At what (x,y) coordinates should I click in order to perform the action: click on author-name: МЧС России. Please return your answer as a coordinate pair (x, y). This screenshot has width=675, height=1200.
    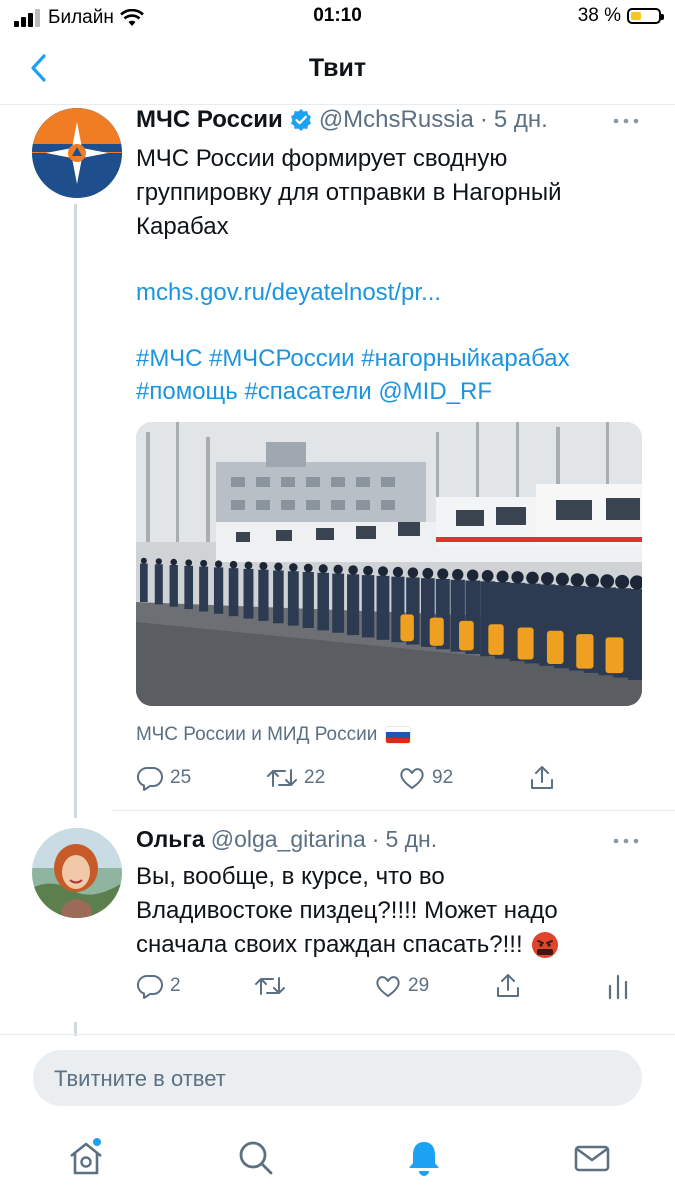
    Looking at the image, I should click on (209, 120).